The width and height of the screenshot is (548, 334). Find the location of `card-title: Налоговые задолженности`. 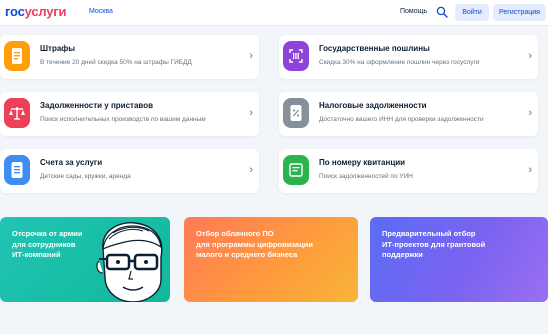

card-title: Налоговые задолженности is located at coordinates (373, 105).